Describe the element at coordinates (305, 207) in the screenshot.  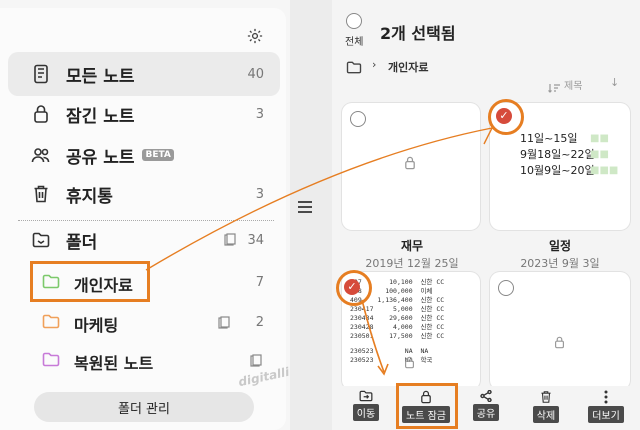
I see `hamburger-menu-icon` at that location.